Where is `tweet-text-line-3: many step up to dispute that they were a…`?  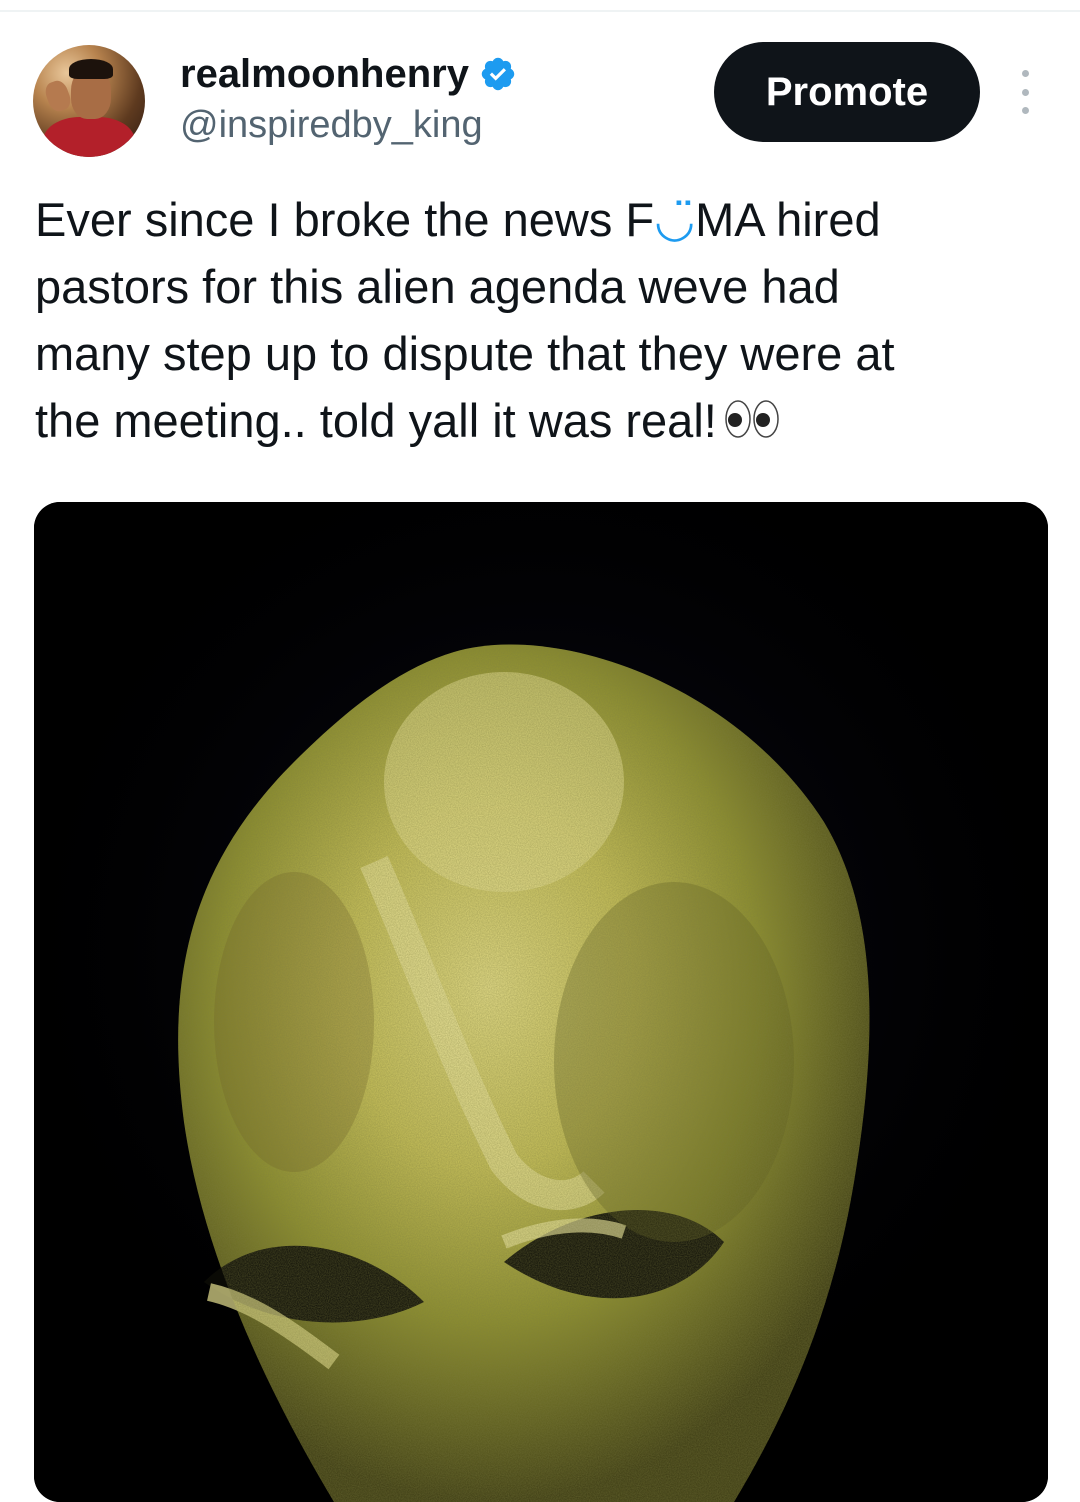 tweet-text-line-3: many step up to dispute that they were a… is located at coordinates (465, 353).